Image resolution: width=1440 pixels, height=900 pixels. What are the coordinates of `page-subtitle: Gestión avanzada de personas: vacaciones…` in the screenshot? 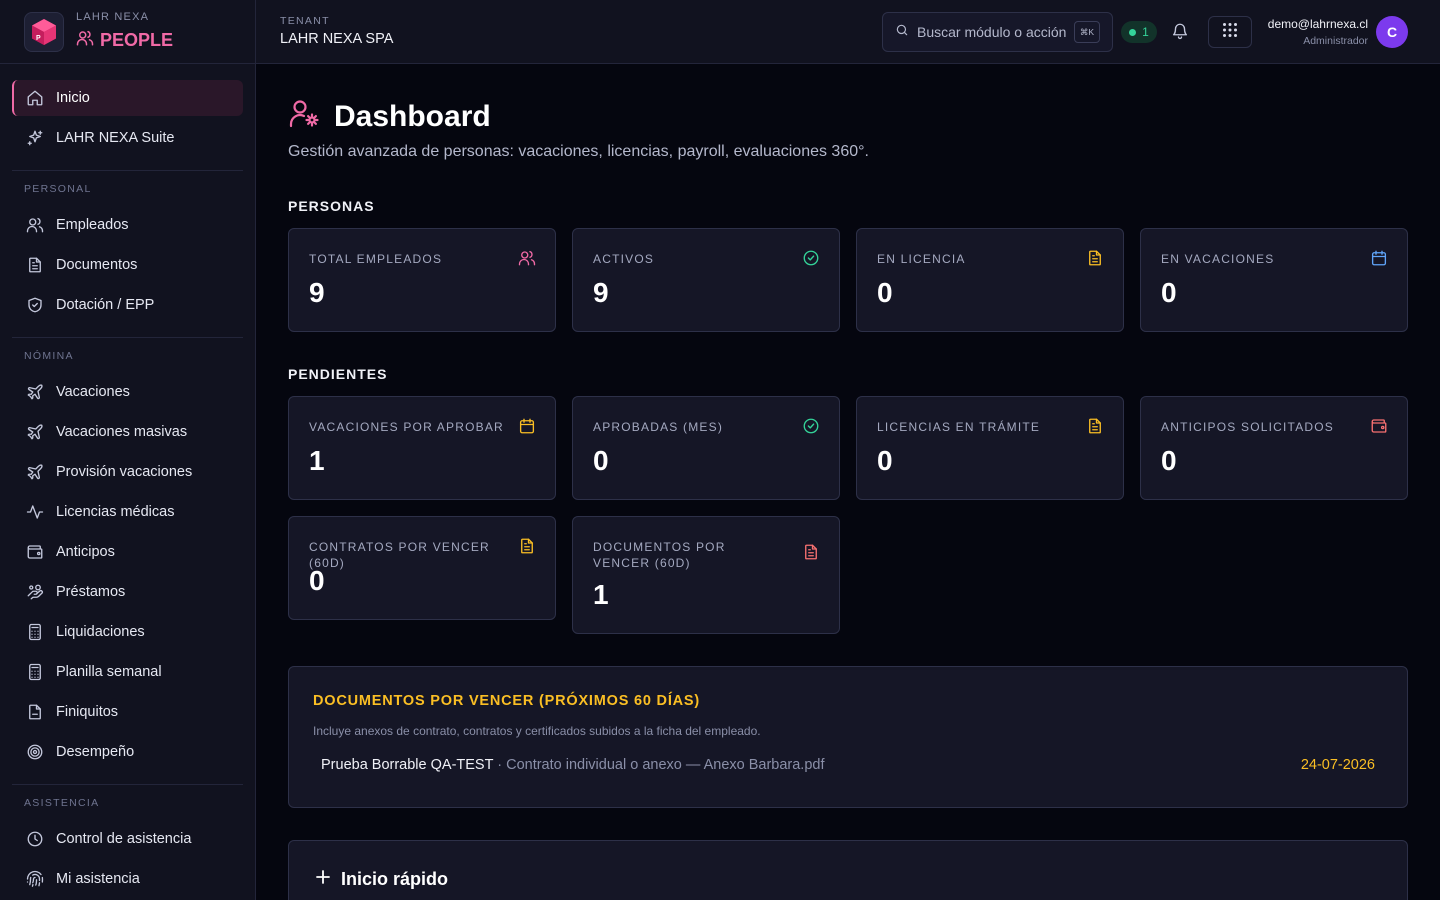 It's located at (578, 151).